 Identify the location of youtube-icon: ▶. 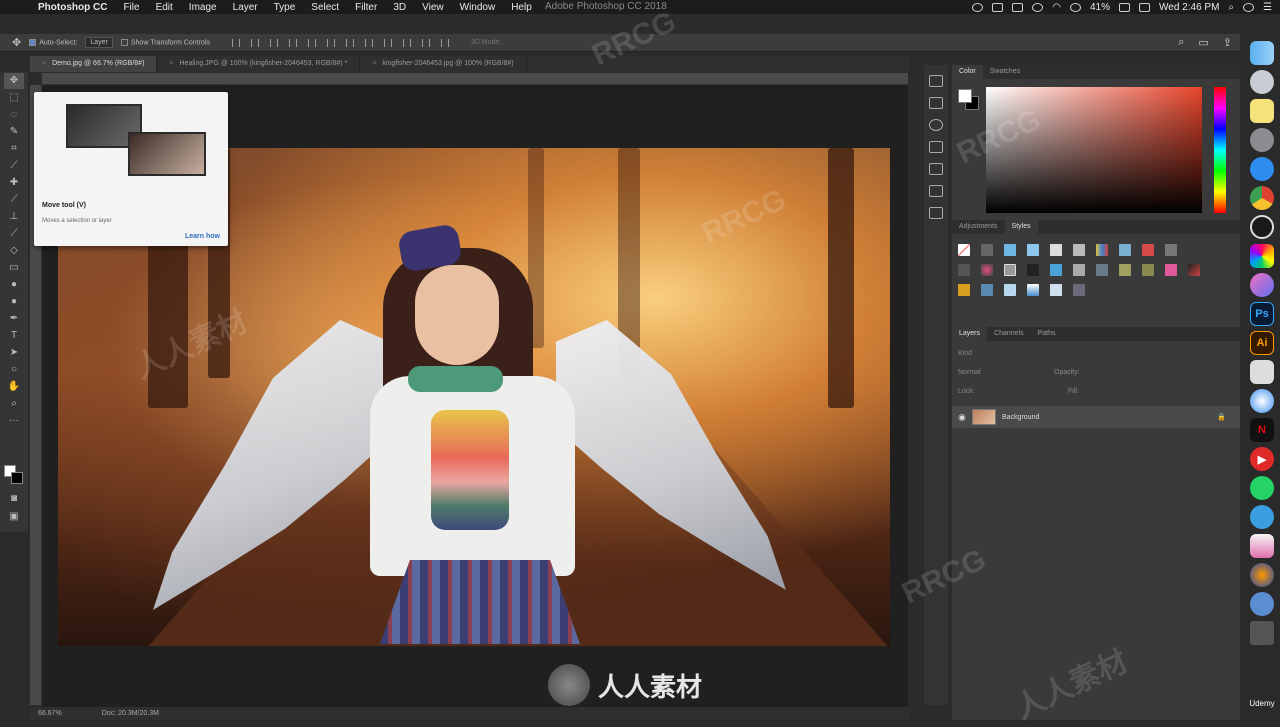
(1262, 459).